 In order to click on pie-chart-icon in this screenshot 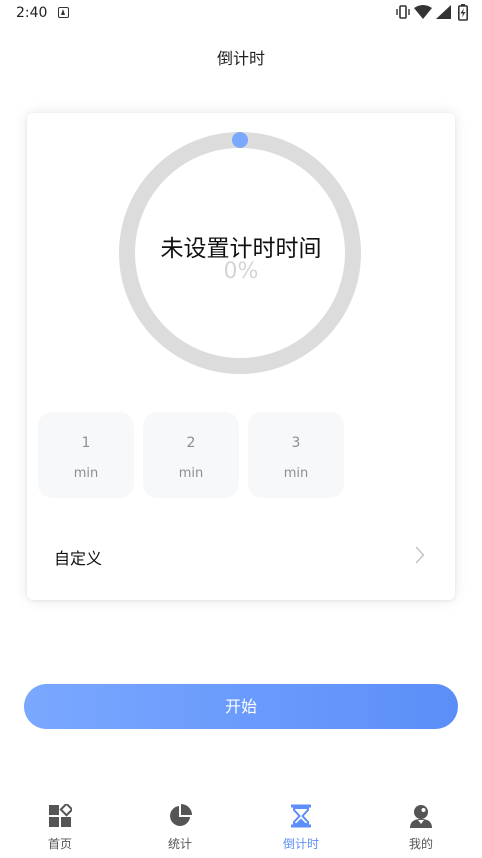, I will do `click(181, 815)`.